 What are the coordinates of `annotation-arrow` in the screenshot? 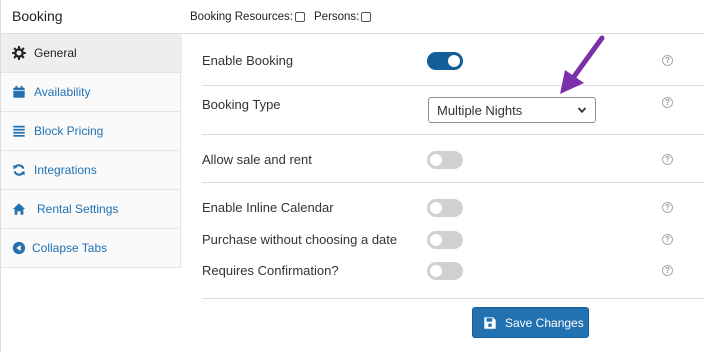 It's located at (582, 64).